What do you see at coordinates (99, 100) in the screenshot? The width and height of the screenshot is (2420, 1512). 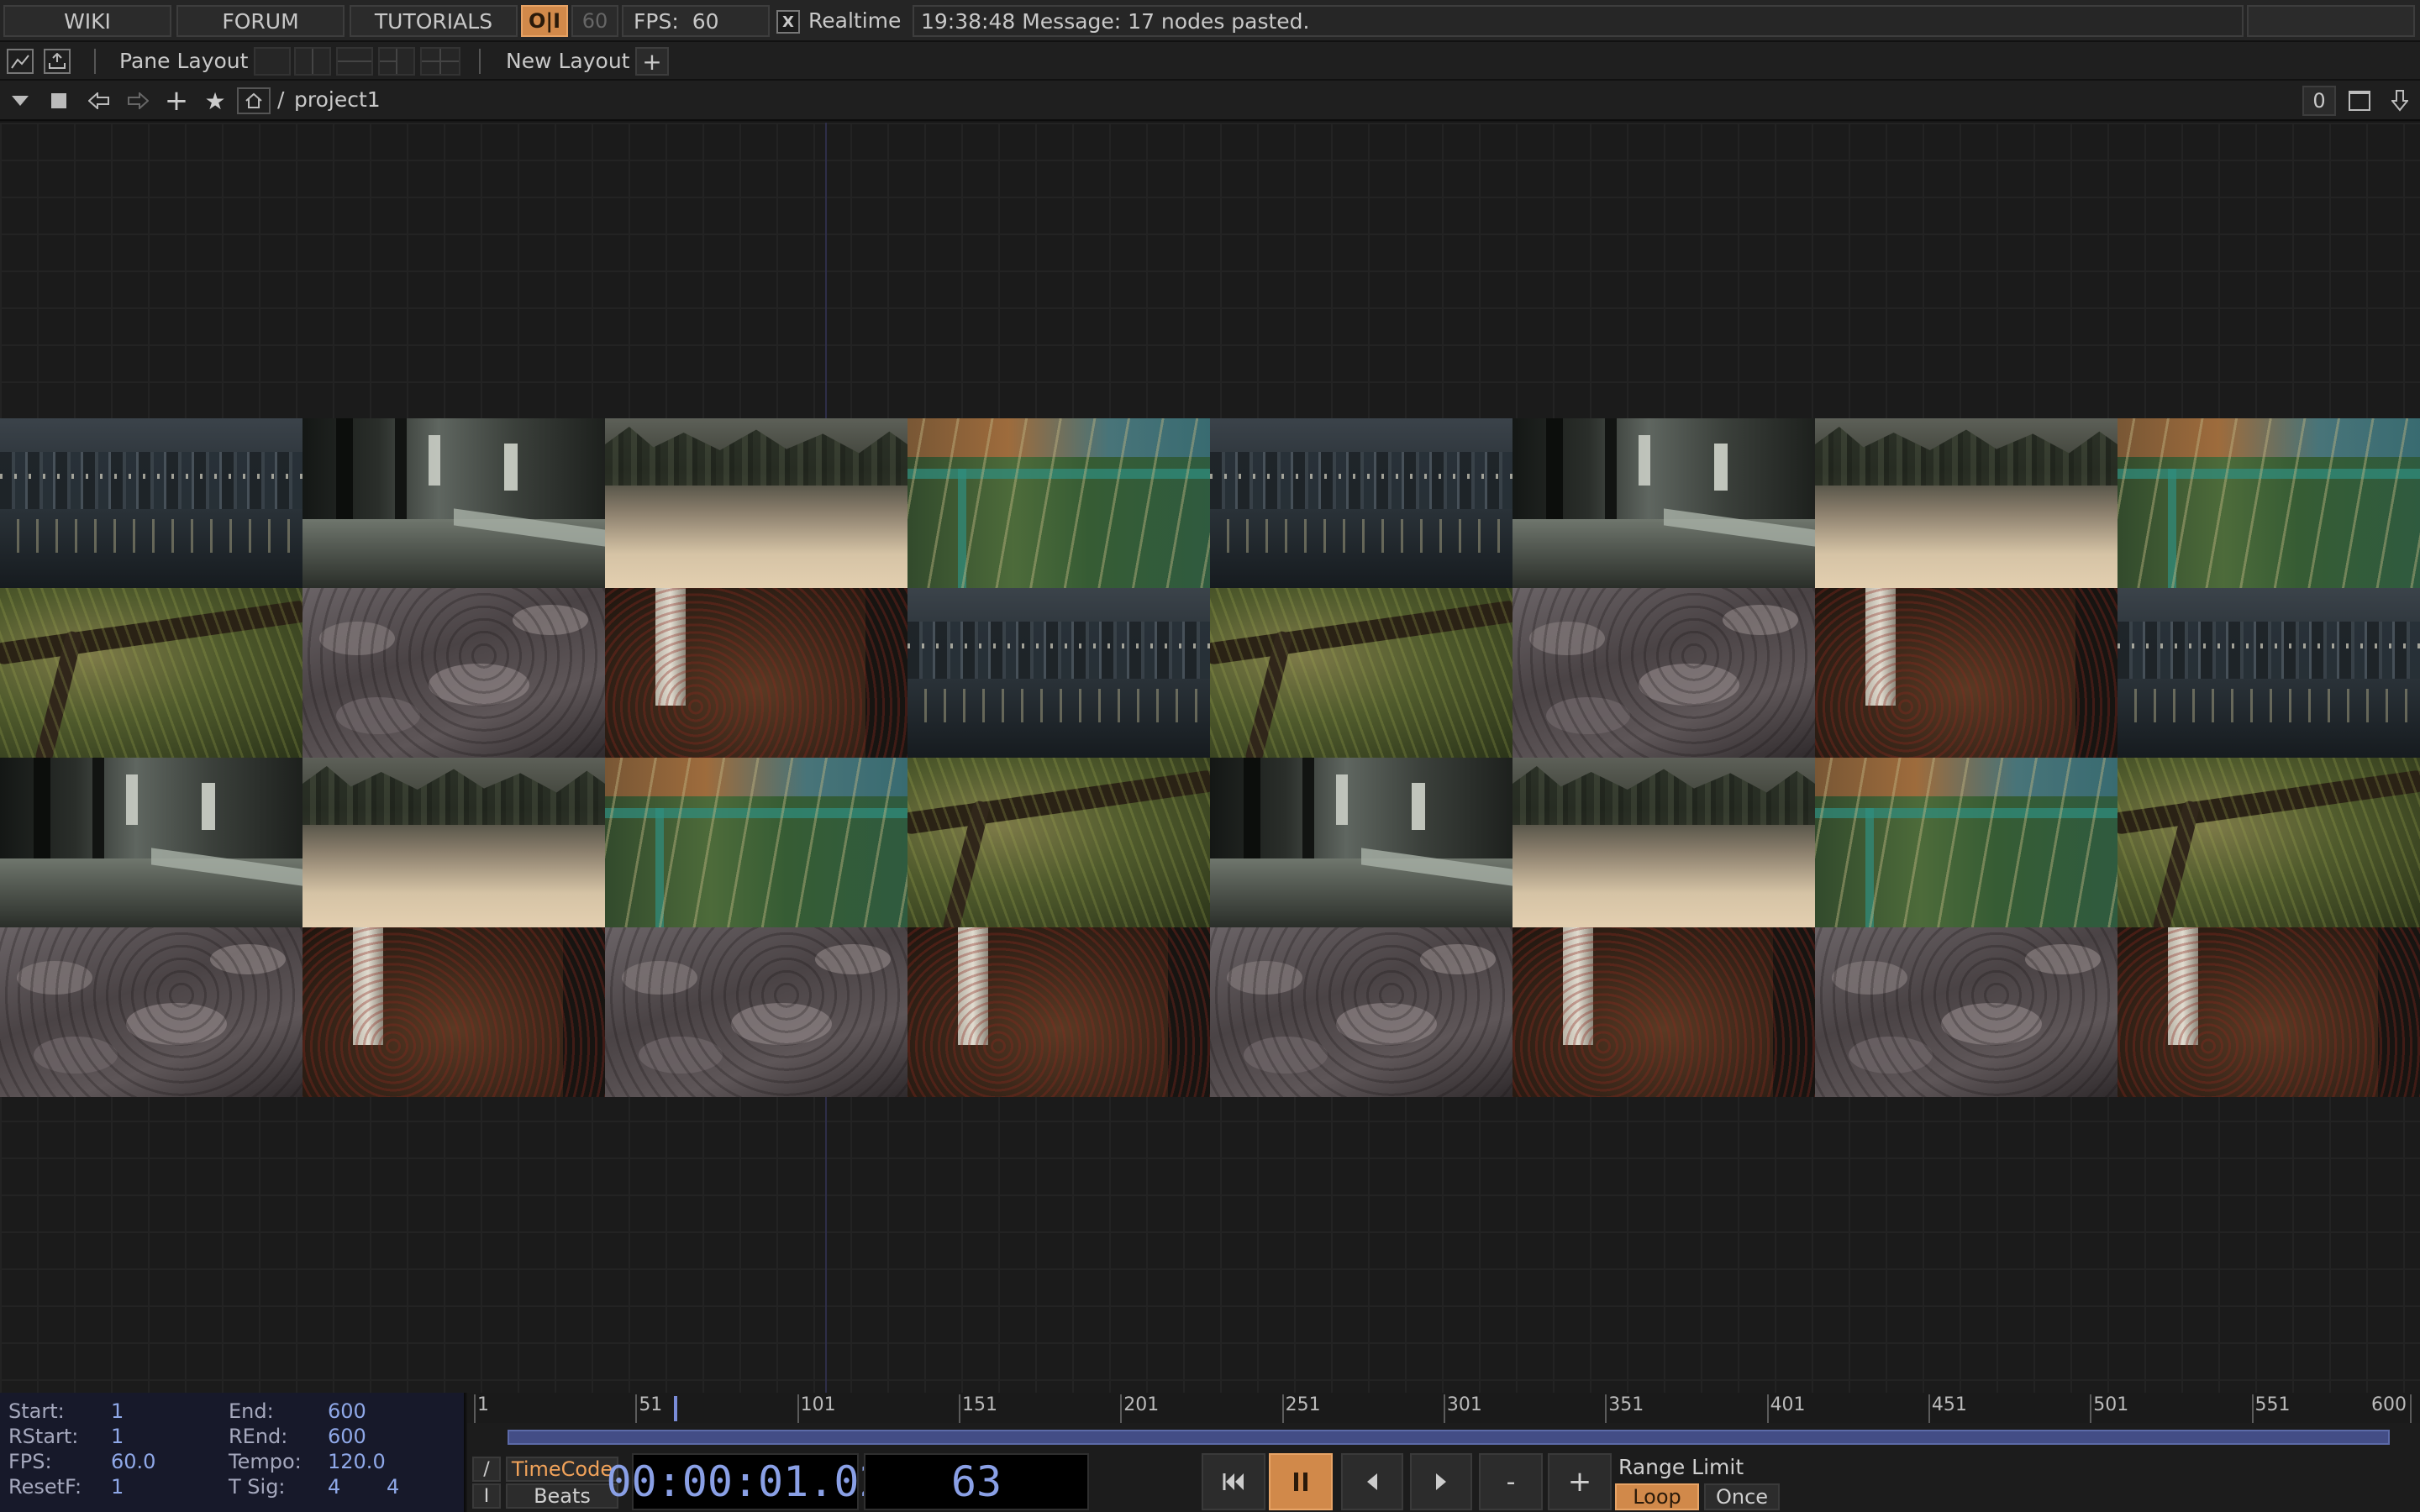 I see `back-arrow-icon` at bounding box center [99, 100].